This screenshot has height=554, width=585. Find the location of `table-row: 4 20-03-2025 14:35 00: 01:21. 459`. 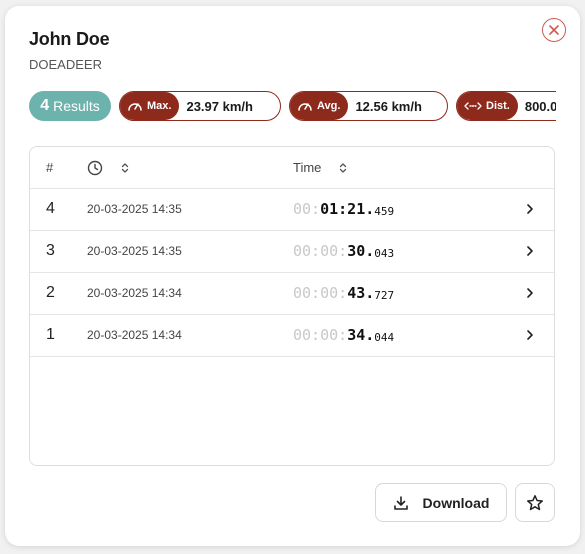

table-row: 4 20-03-2025 14:35 00: 01:21. 459 is located at coordinates (292, 209).